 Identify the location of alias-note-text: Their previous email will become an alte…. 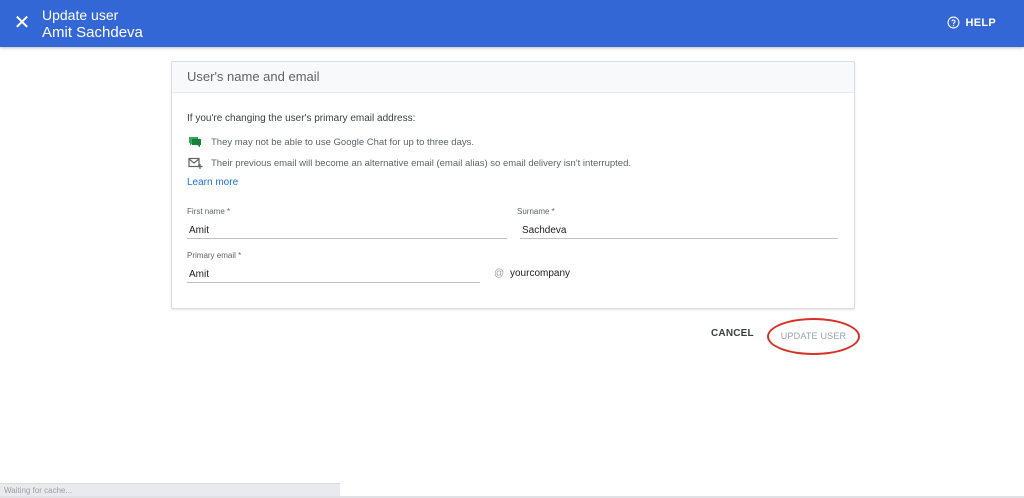
(421, 163).